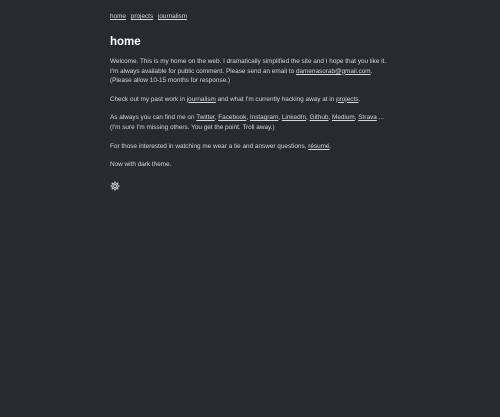 Image resolution: width=500 pixels, height=417 pixels. Describe the element at coordinates (201, 99) in the screenshot. I see `journalism-link: journalism` at that location.